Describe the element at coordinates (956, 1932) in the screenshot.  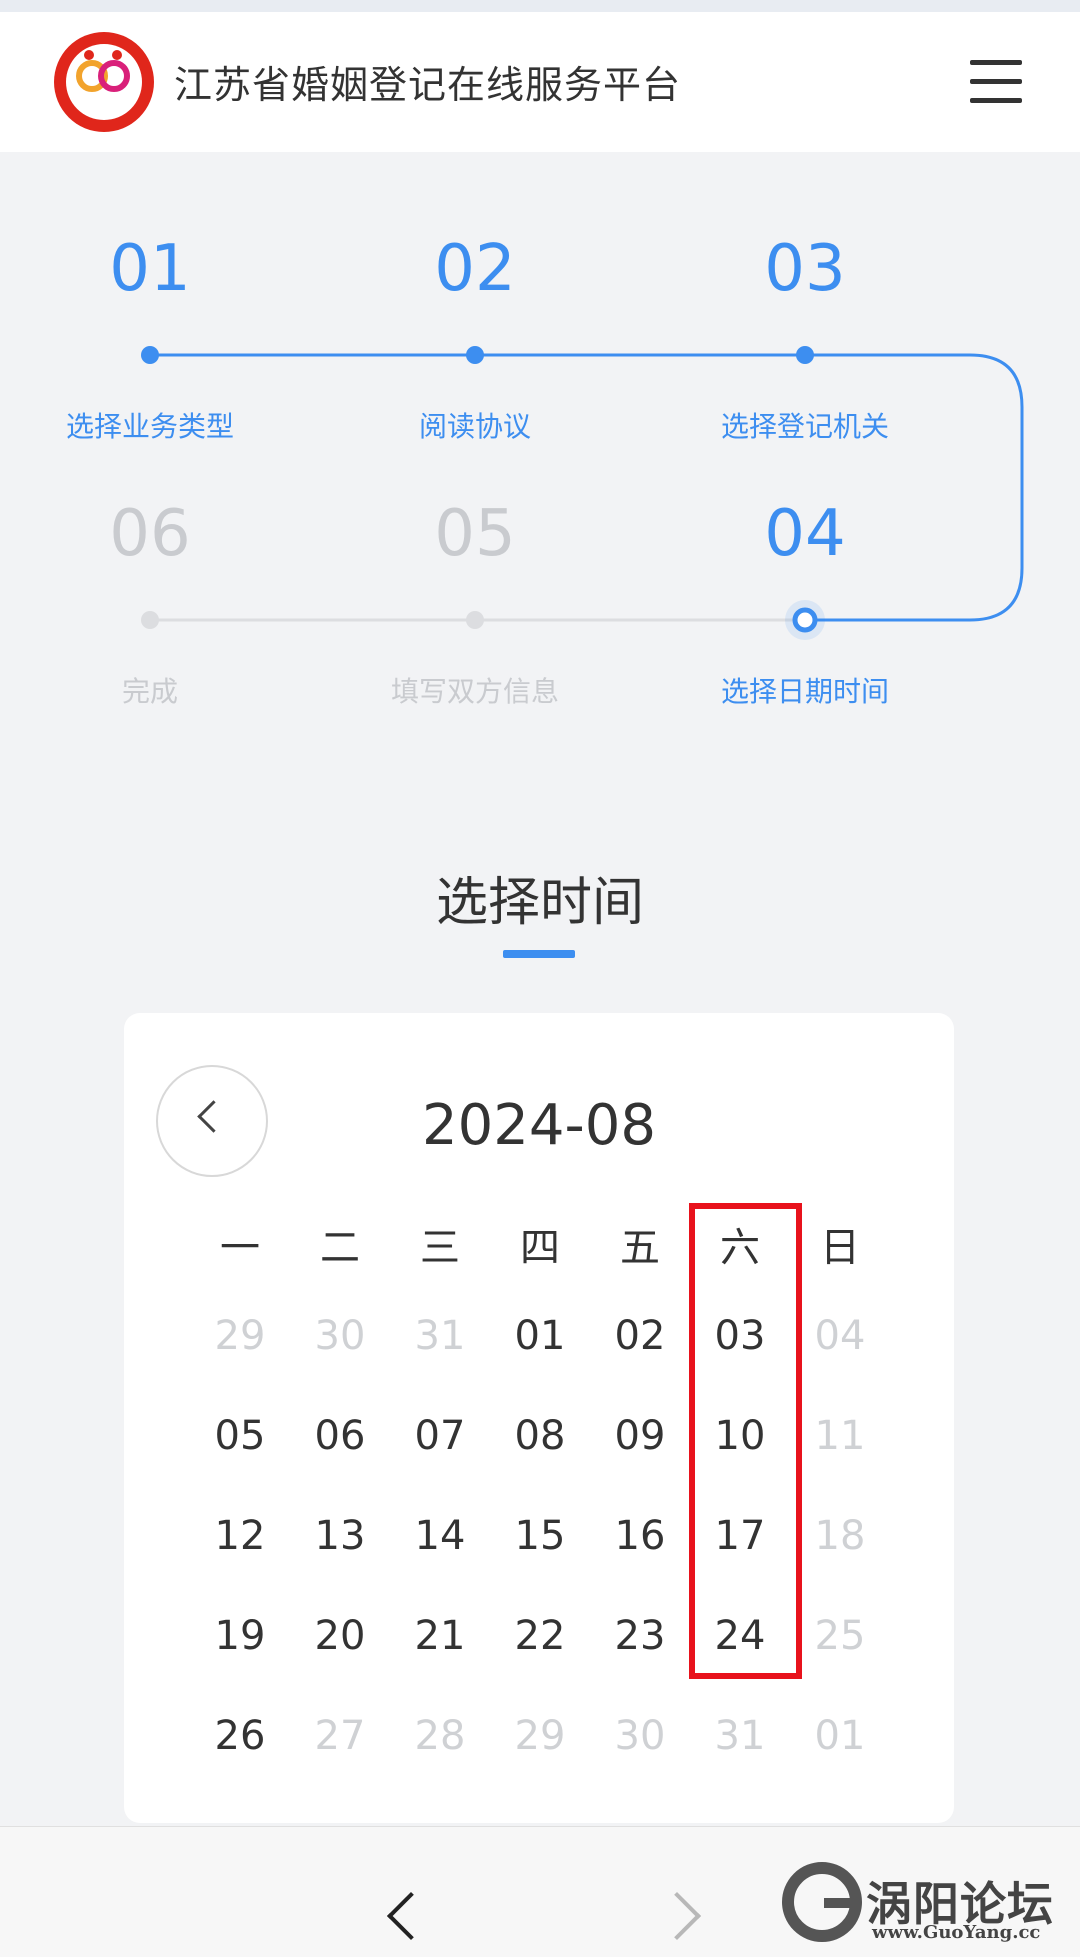
I see `watermark-url: www.GuoYang.cc` at that location.